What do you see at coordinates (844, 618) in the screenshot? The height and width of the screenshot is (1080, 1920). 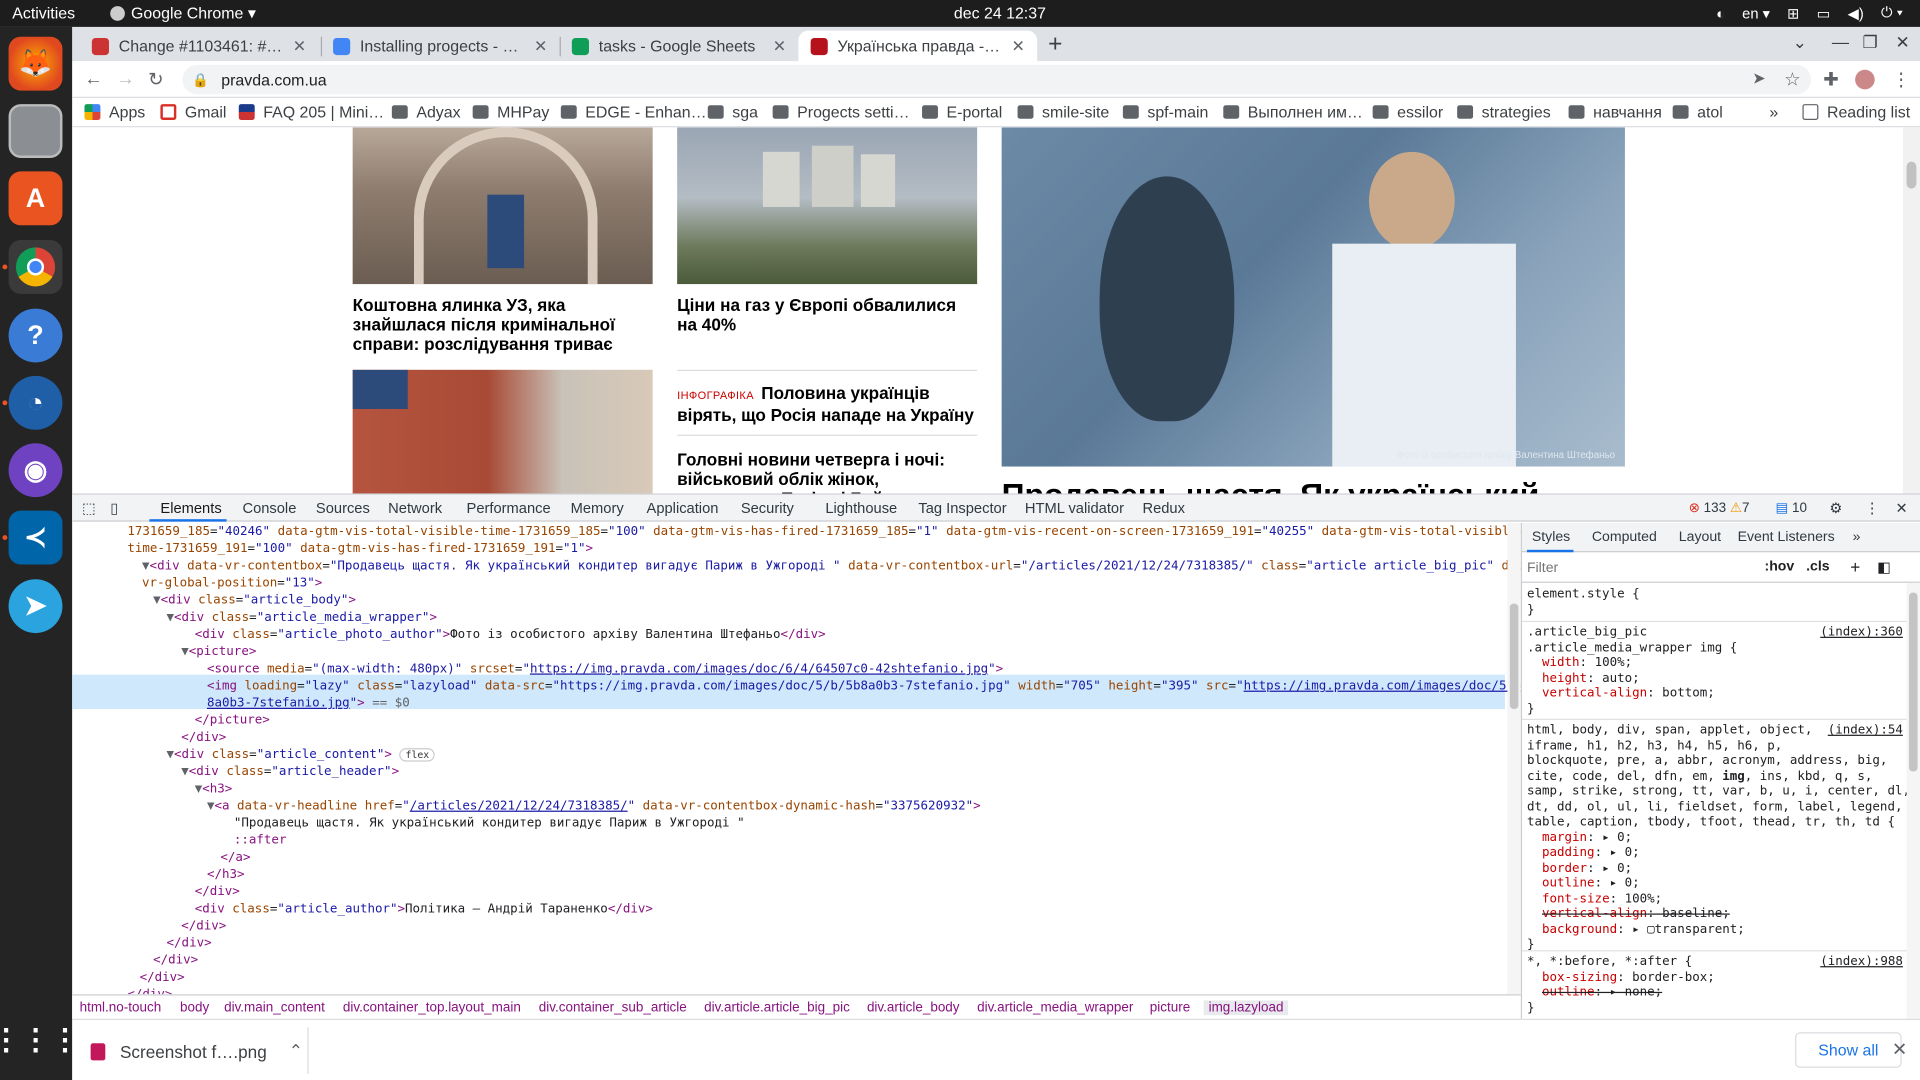 I see `dom-line: ▼<div class="article_media_wrapper">` at bounding box center [844, 618].